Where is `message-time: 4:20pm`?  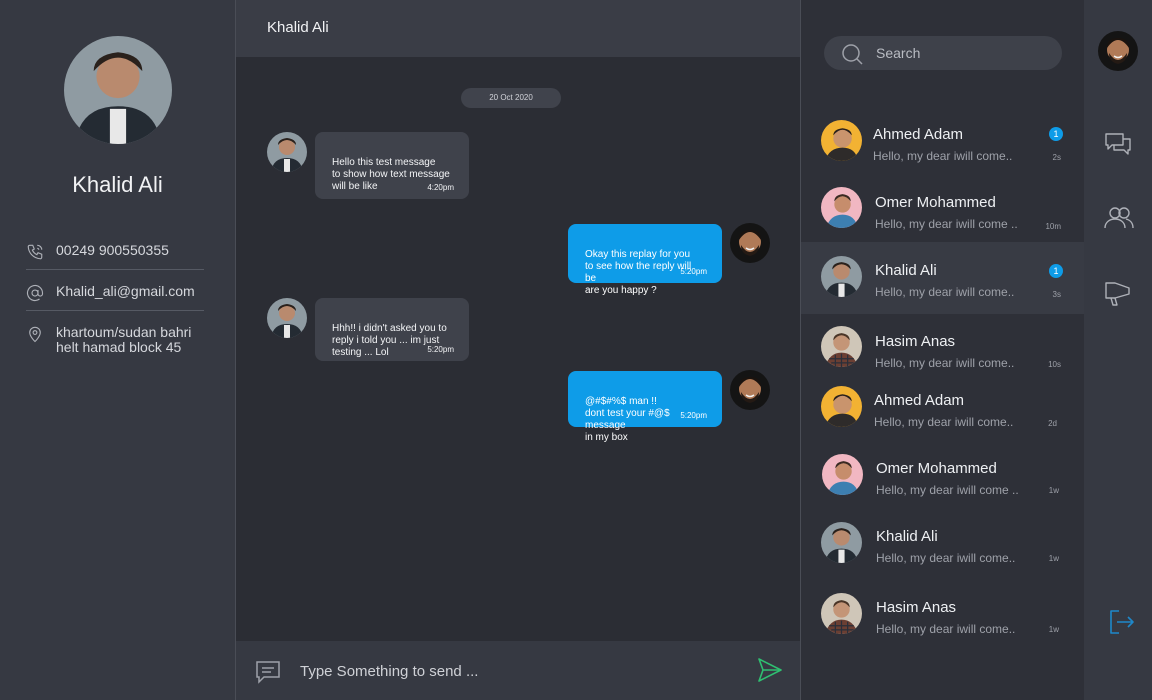
message-time: 4:20pm is located at coordinates (440, 187).